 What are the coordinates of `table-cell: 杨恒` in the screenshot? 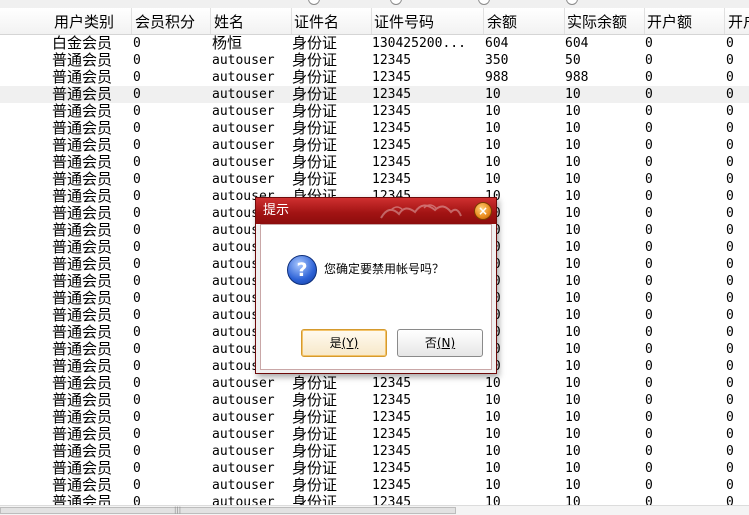 It's located at (227, 43).